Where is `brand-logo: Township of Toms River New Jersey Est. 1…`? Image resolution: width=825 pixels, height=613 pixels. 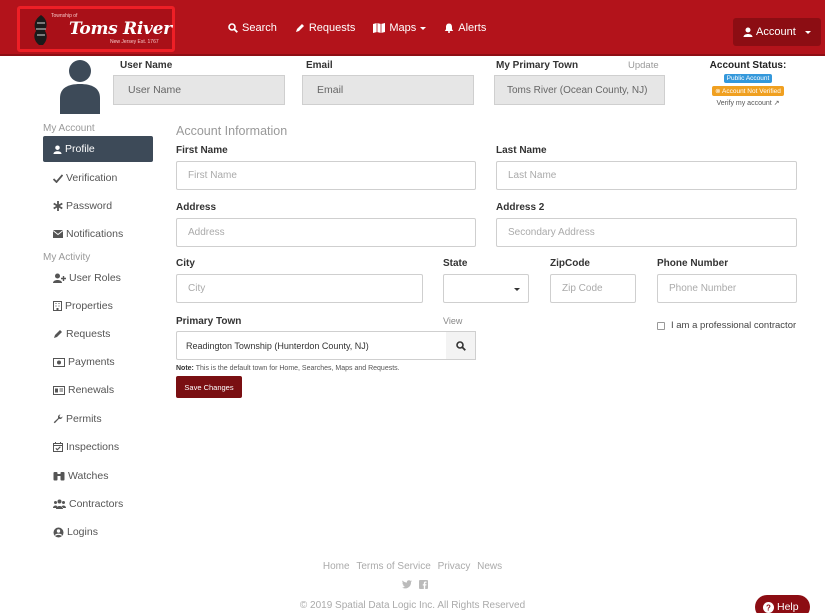 brand-logo: Township of Toms River New Jersey Est. 1… is located at coordinates (96, 29).